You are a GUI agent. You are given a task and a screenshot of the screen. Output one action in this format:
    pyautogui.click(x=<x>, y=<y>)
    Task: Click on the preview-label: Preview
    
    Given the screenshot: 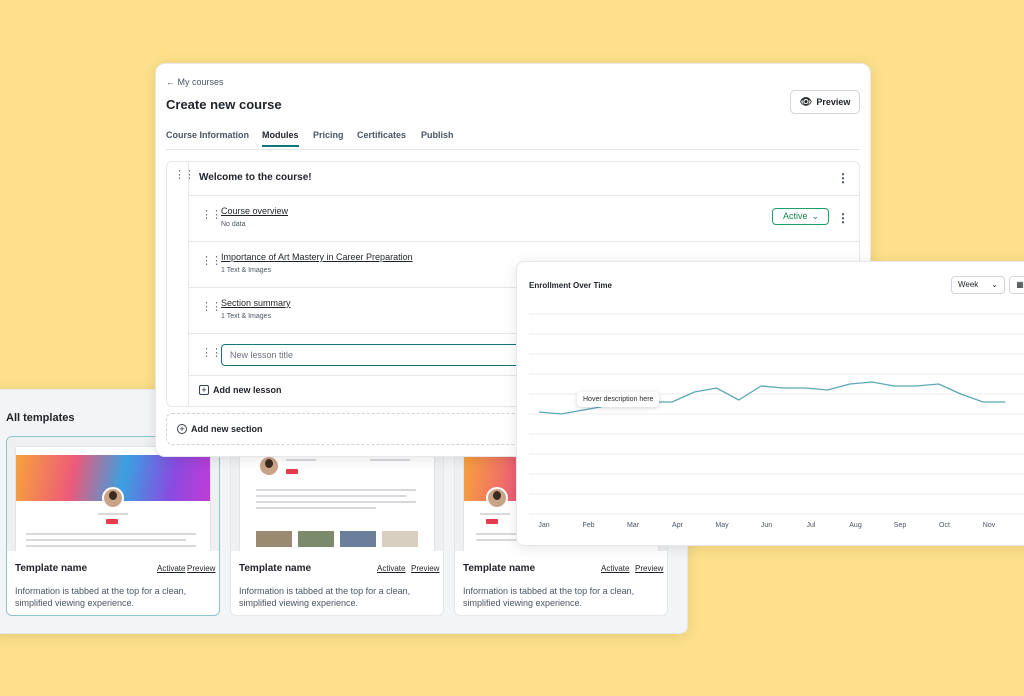 What is the action you would take?
    pyautogui.click(x=833, y=102)
    